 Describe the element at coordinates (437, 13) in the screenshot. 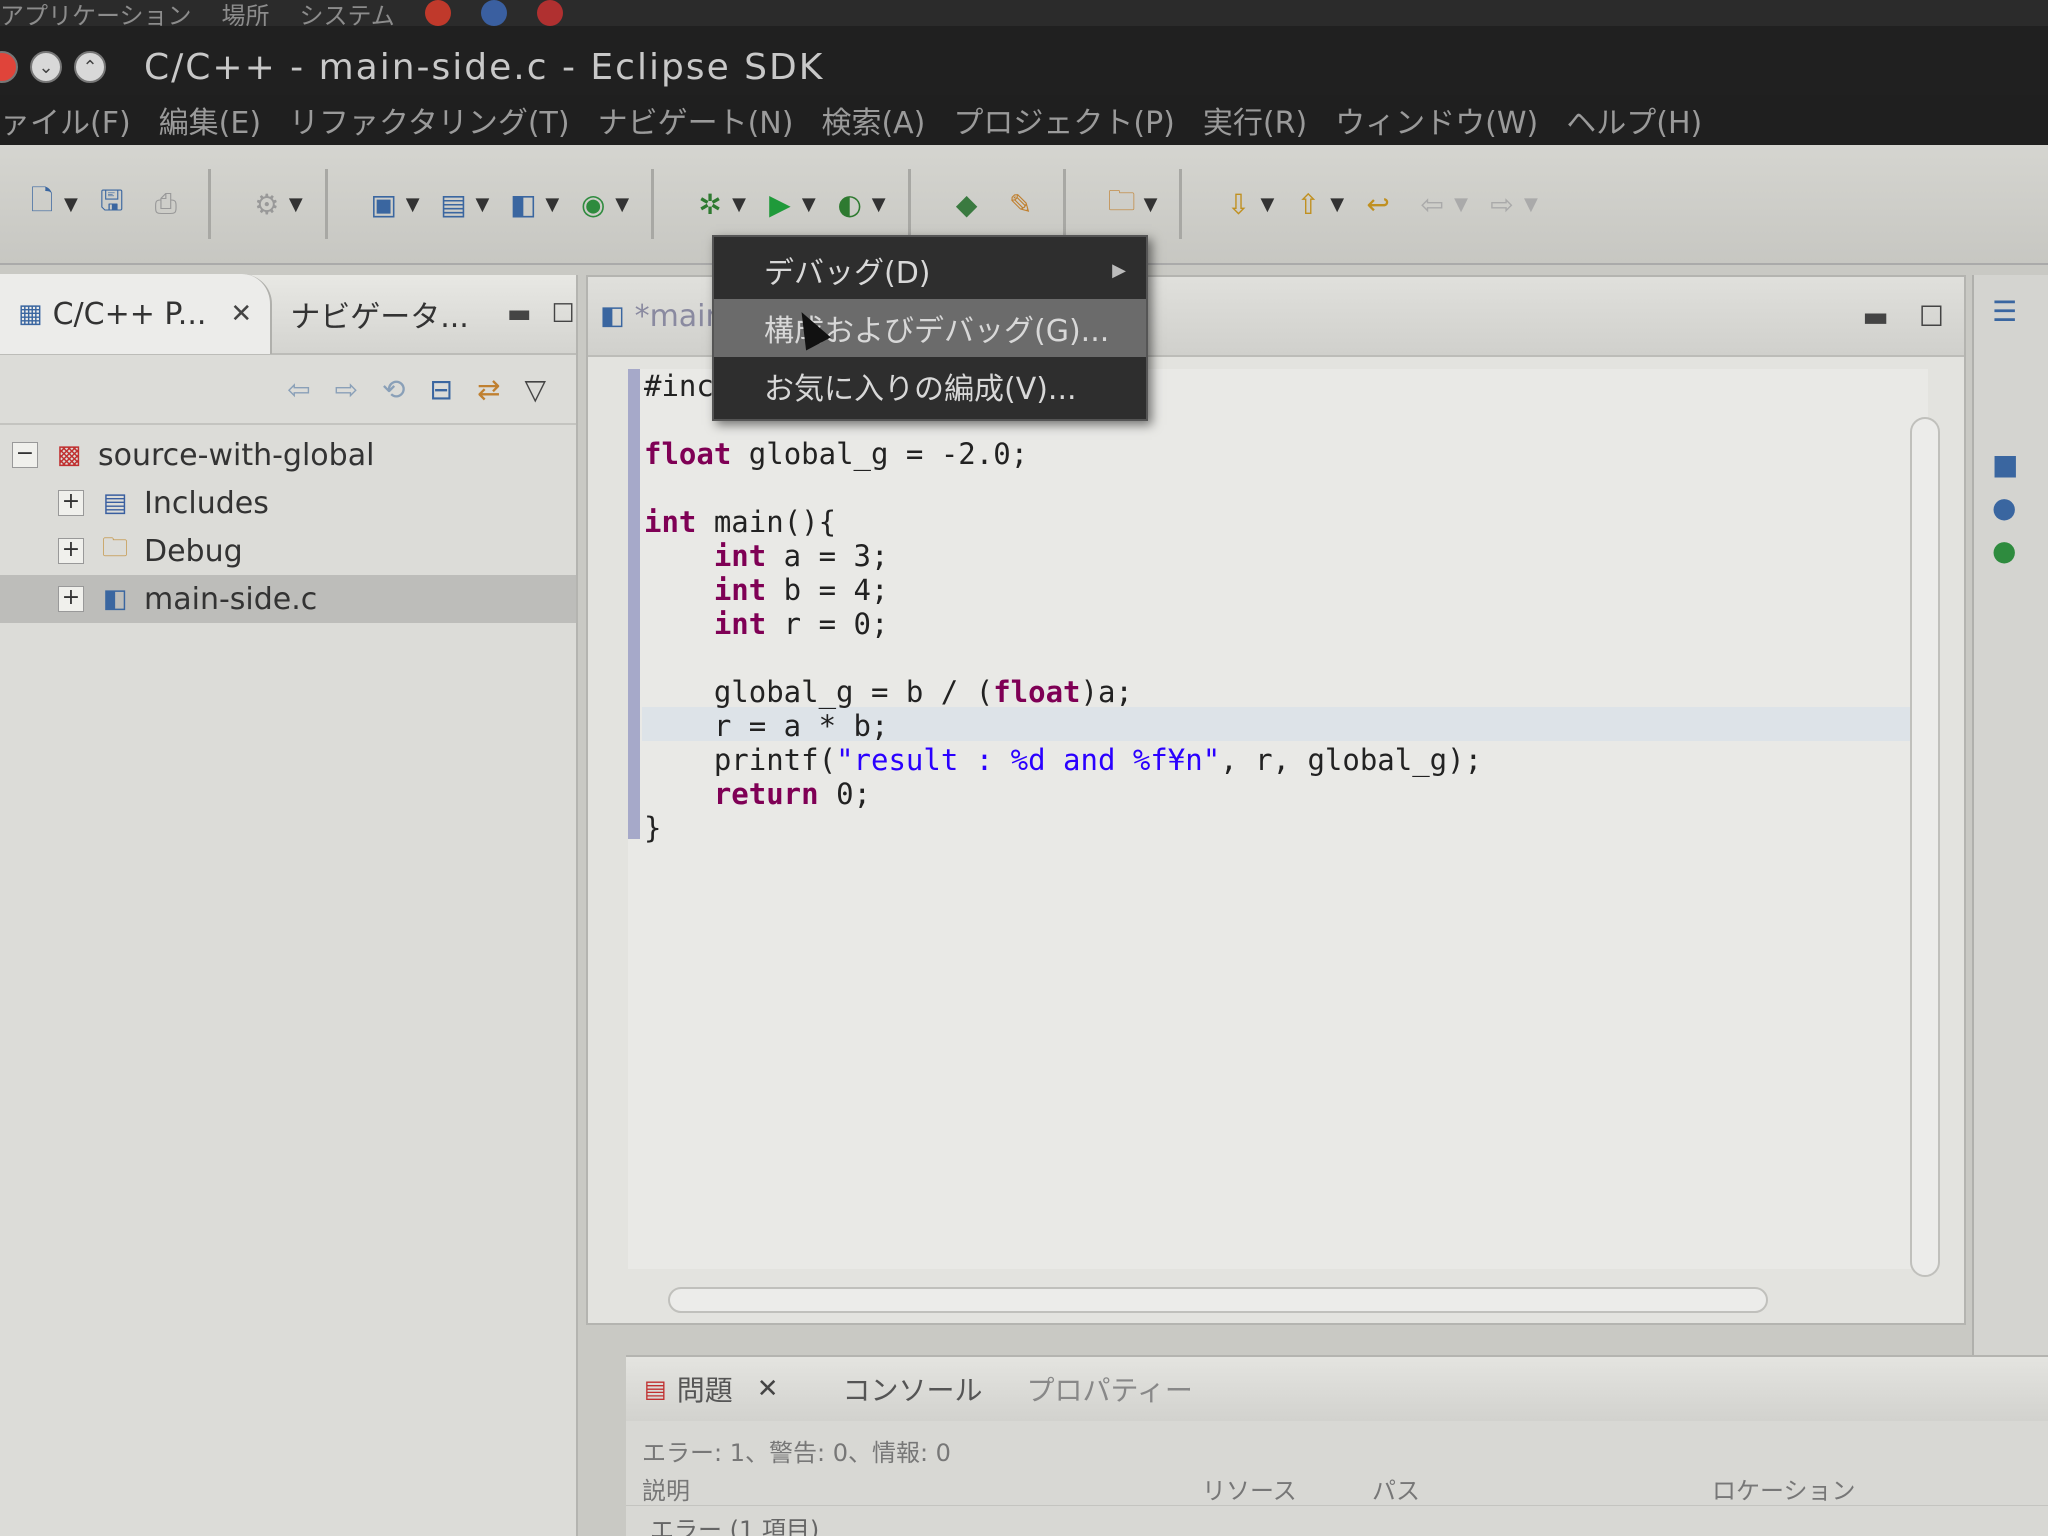

I see `browser-icon` at that location.